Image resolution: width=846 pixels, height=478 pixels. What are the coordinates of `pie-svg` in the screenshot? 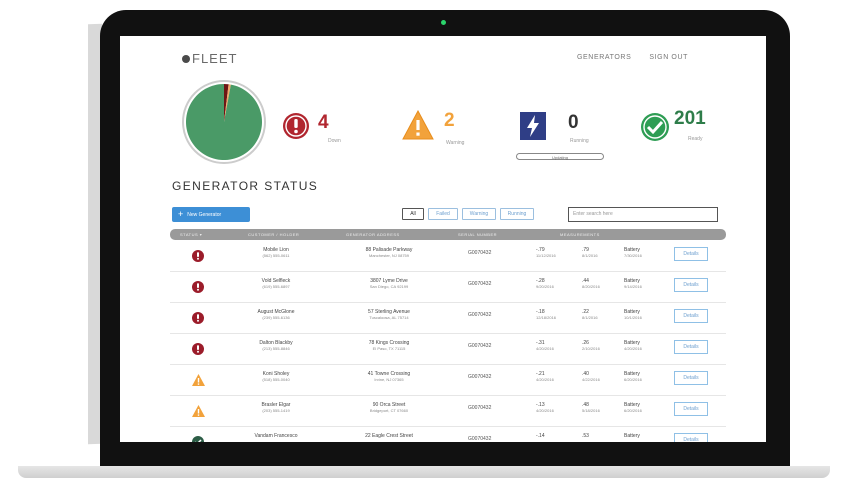 It's located at (224, 122).